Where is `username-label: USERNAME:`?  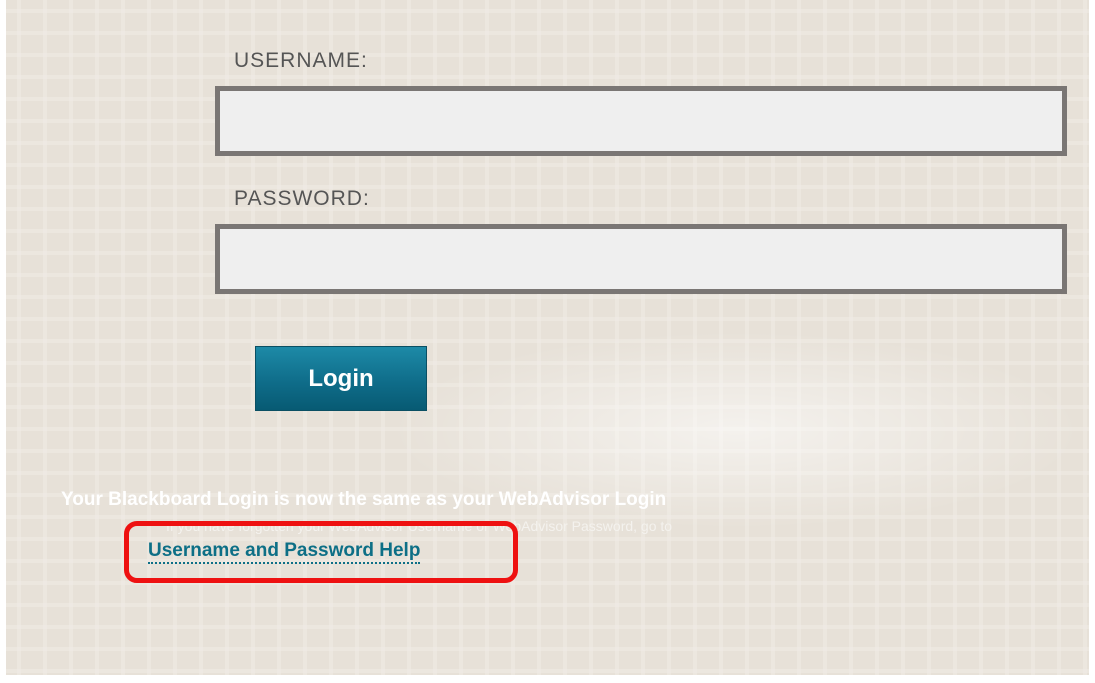
username-label: USERNAME: is located at coordinates (301, 60).